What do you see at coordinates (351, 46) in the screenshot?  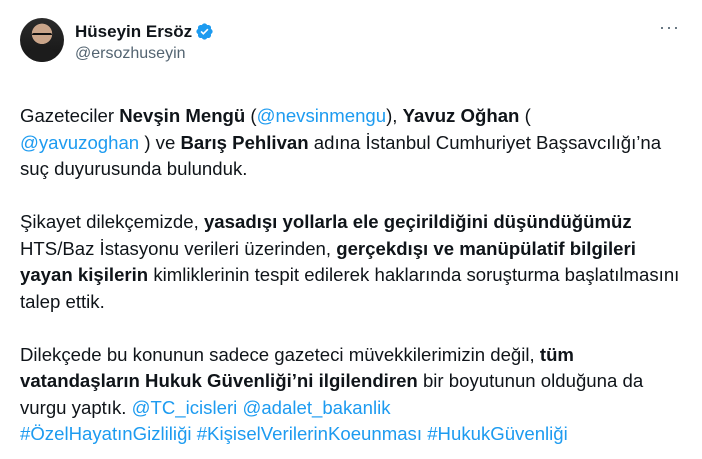 I see `tweet-header: Hüseyin Ersöz @ersozhuseyin` at bounding box center [351, 46].